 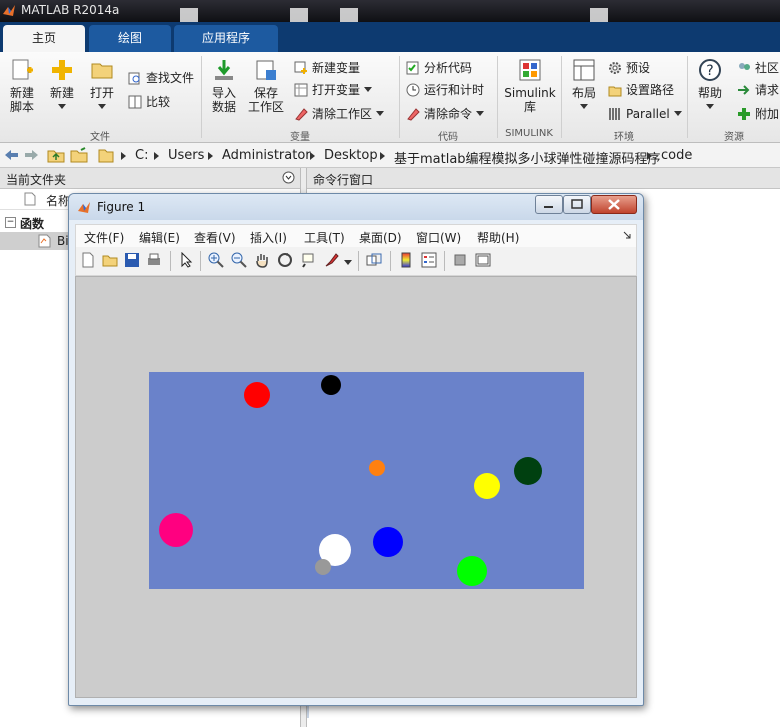 What do you see at coordinates (498, 237) in the screenshot?
I see `menu-help: 帮助(H)` at bounding box center [498, 237].